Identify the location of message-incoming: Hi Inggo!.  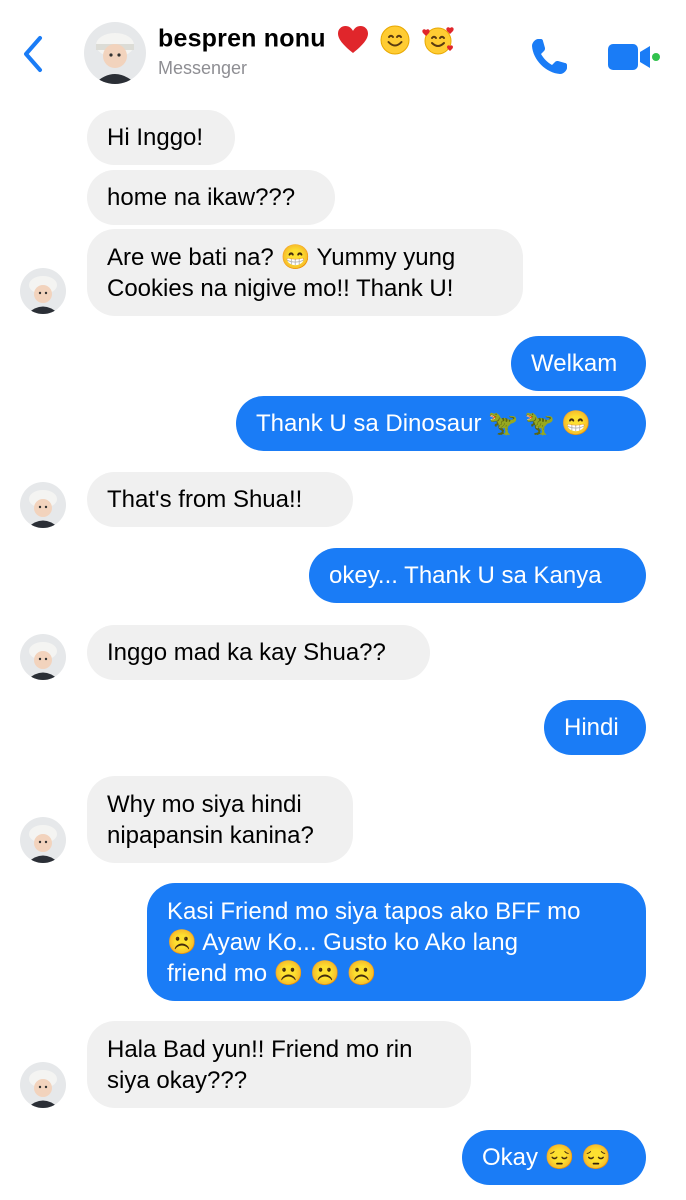
(161, 137).